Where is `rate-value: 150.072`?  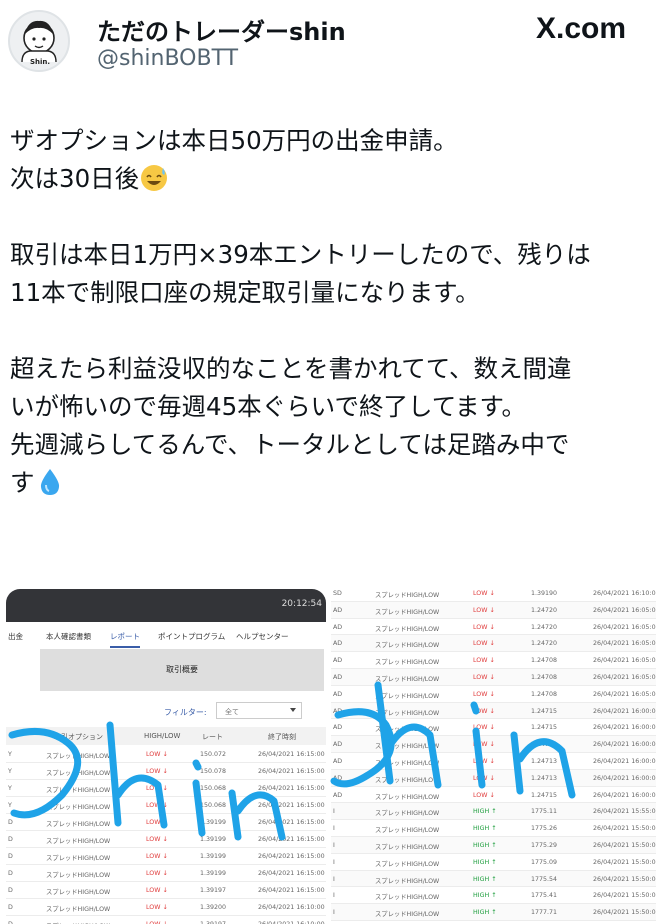
rate-value: 150.072 is located at coordinates (213, 754).